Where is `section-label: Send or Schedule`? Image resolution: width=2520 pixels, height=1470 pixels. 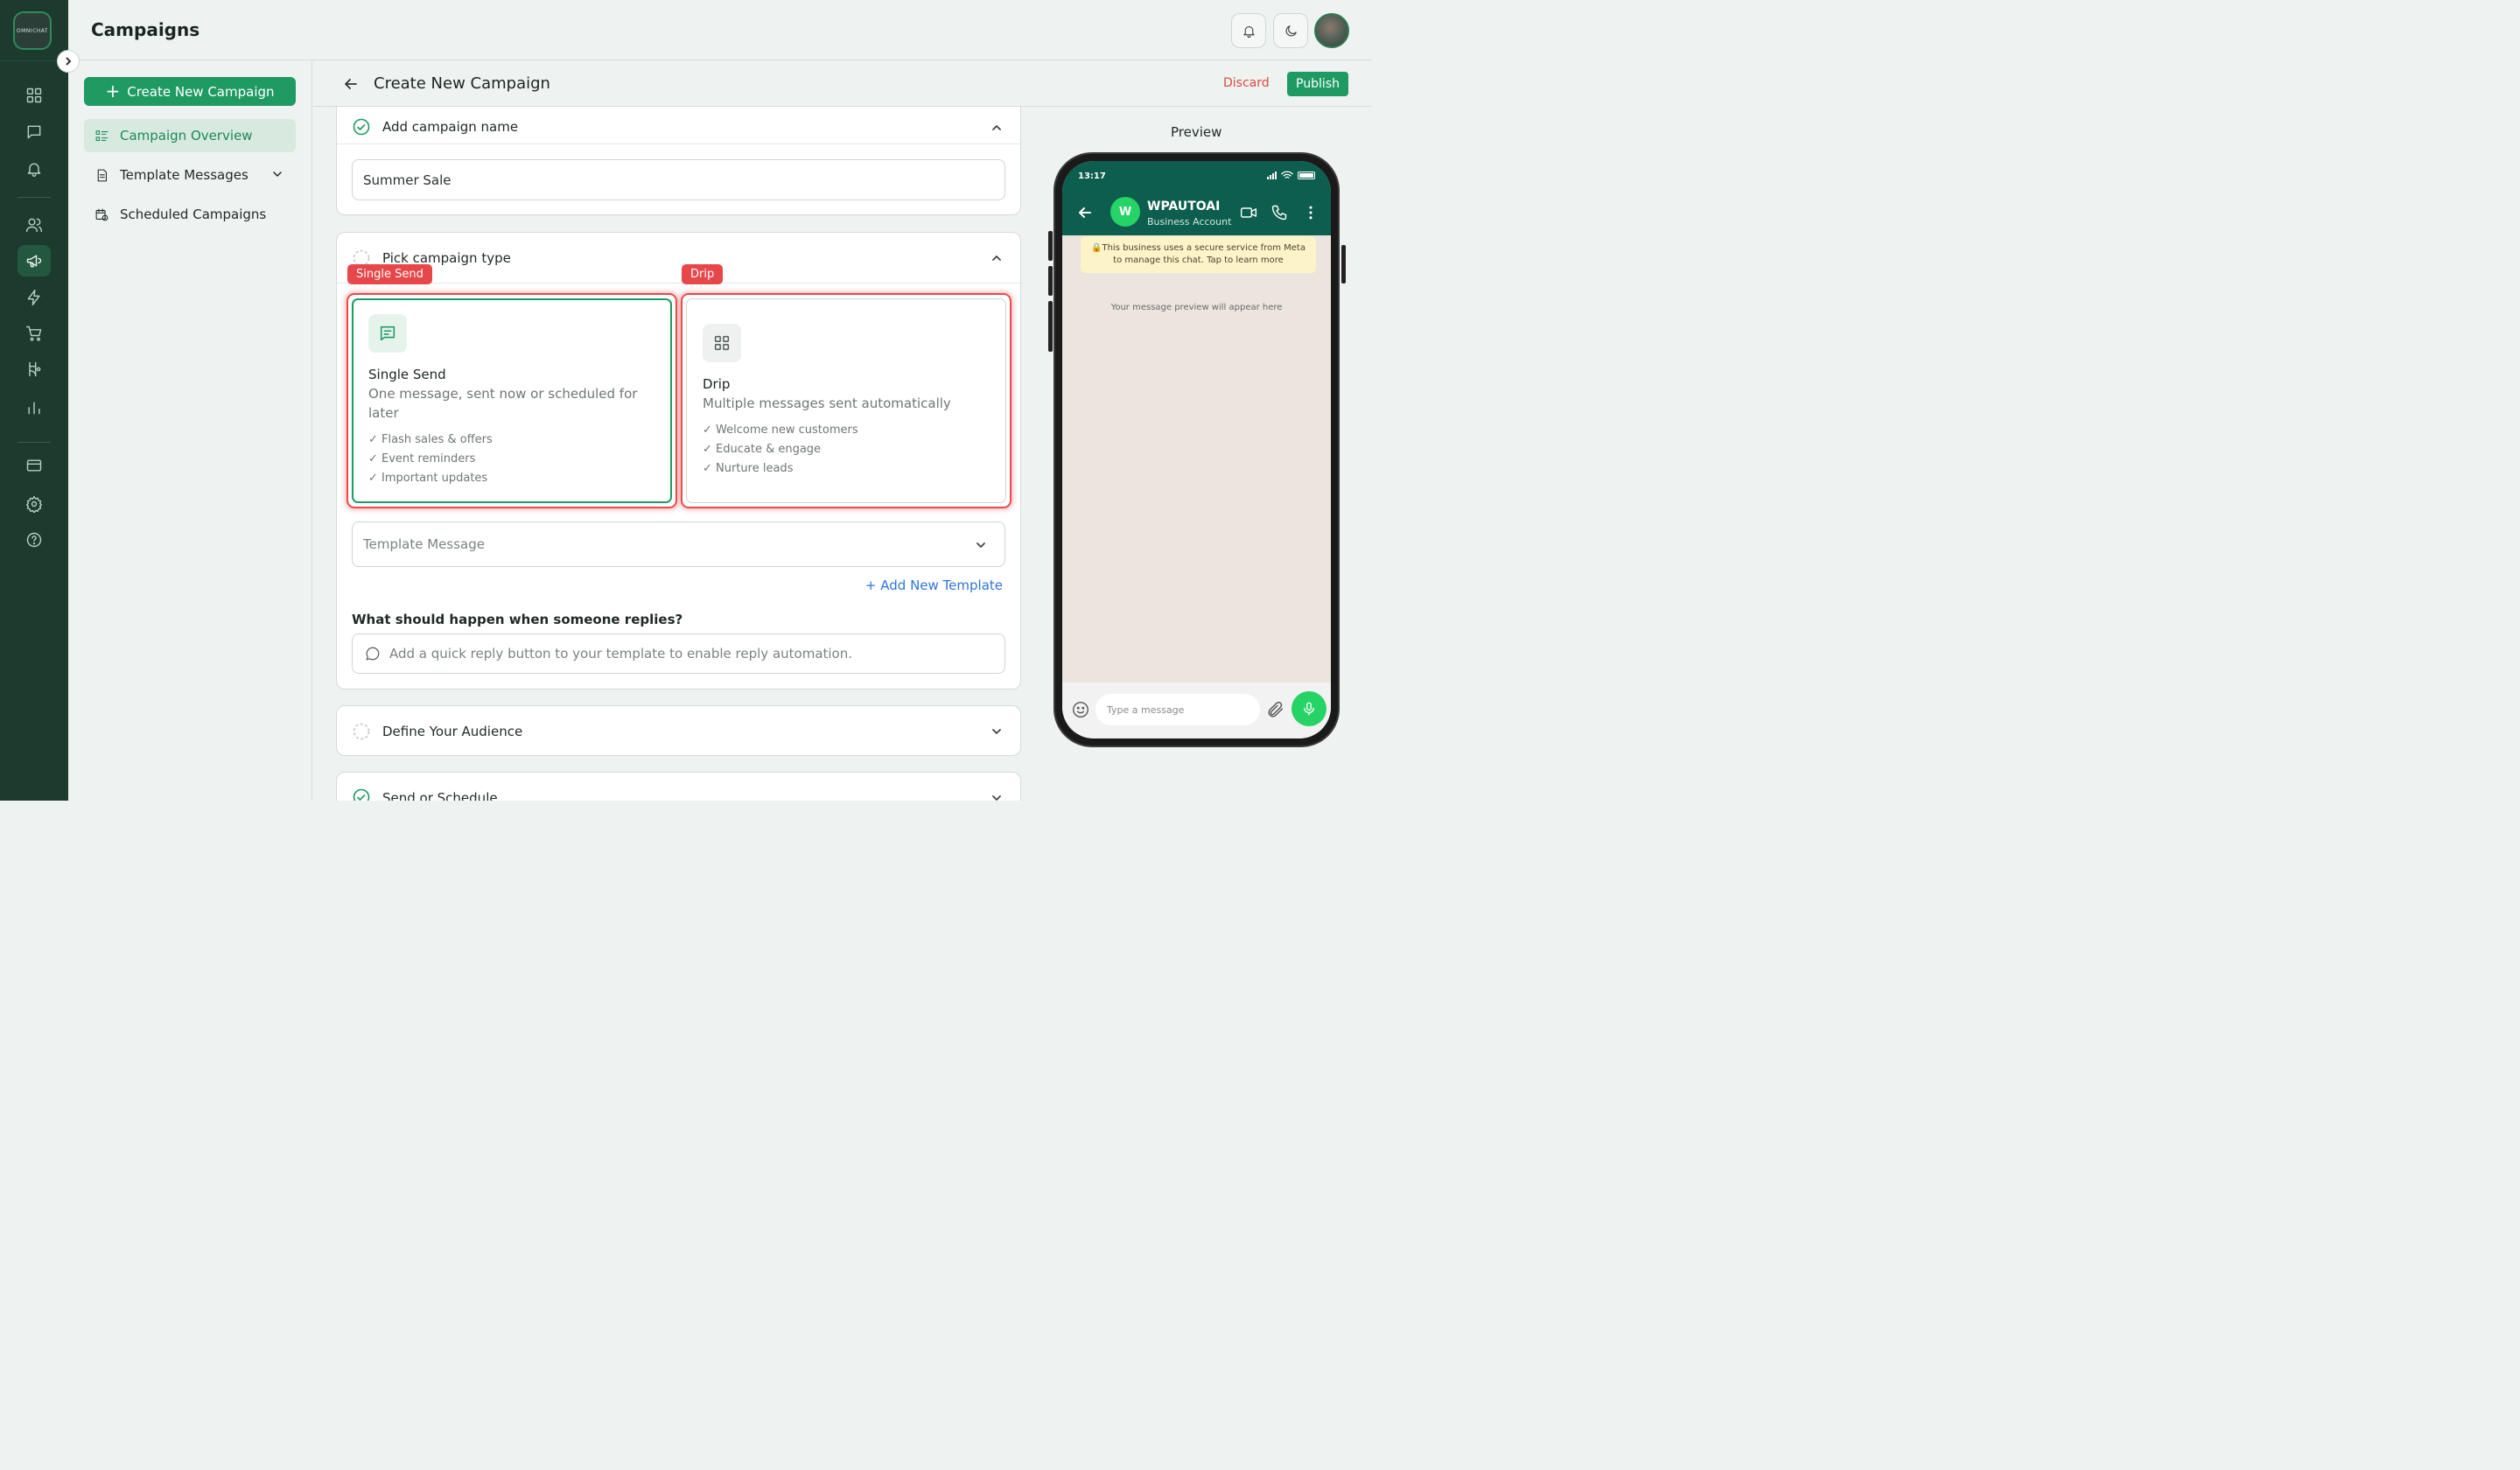 section-label: Send or Schedule is located at coordinates (440, 795).